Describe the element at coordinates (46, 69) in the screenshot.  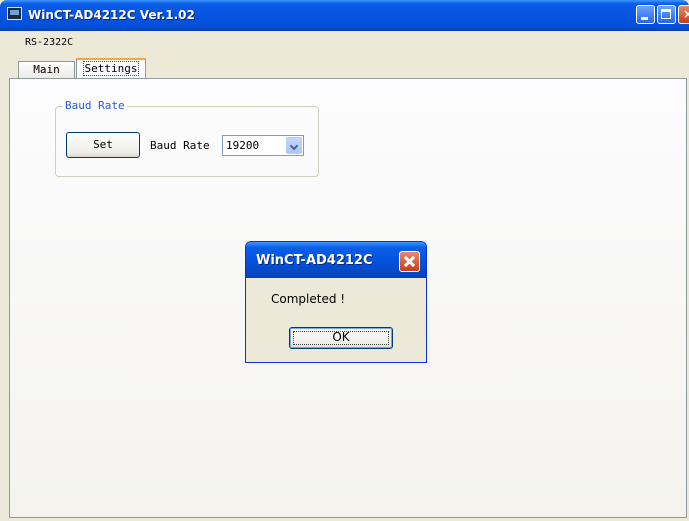
I see `tab-main: Main` at that location.